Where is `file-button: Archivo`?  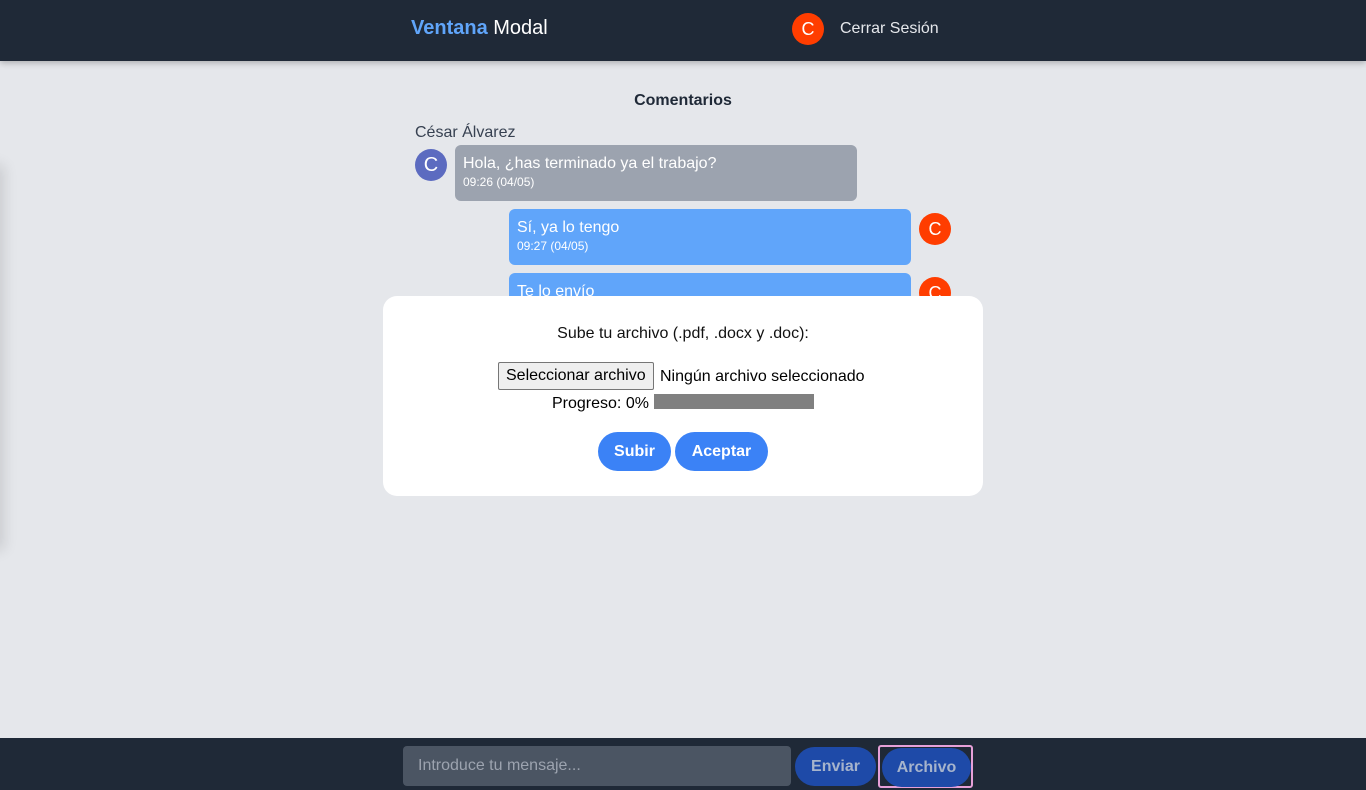 file-button: Archivo is located at coordinates (926, 767).